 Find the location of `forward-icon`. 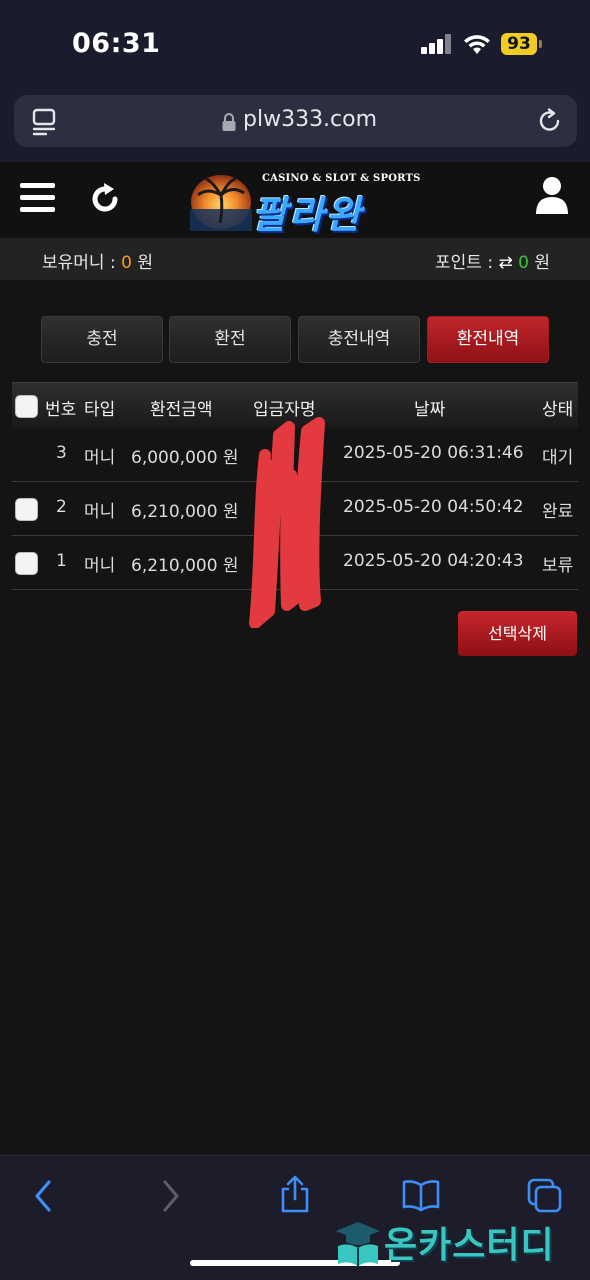

forward-icon is located at coordinates (171, 1196).